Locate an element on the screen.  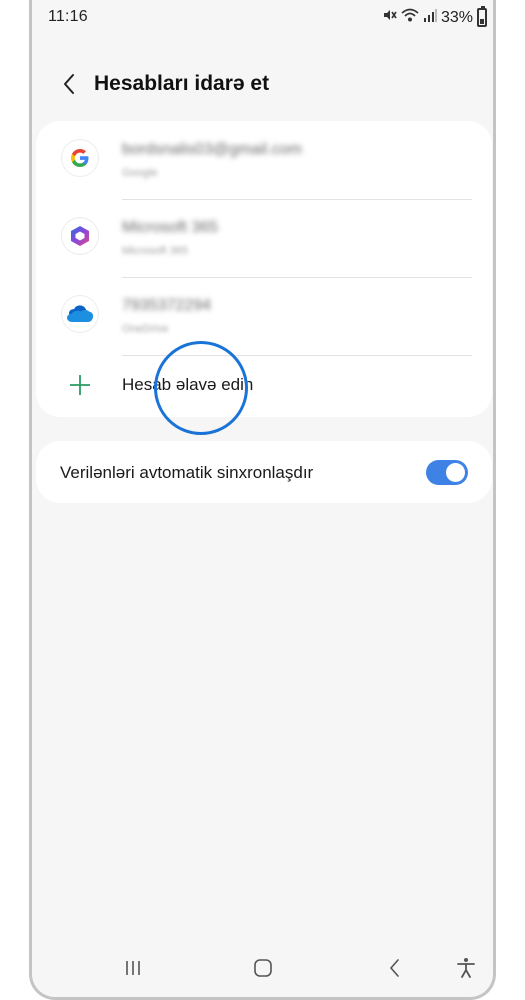
recent-apps-icon is located at coordinates (133, 968).